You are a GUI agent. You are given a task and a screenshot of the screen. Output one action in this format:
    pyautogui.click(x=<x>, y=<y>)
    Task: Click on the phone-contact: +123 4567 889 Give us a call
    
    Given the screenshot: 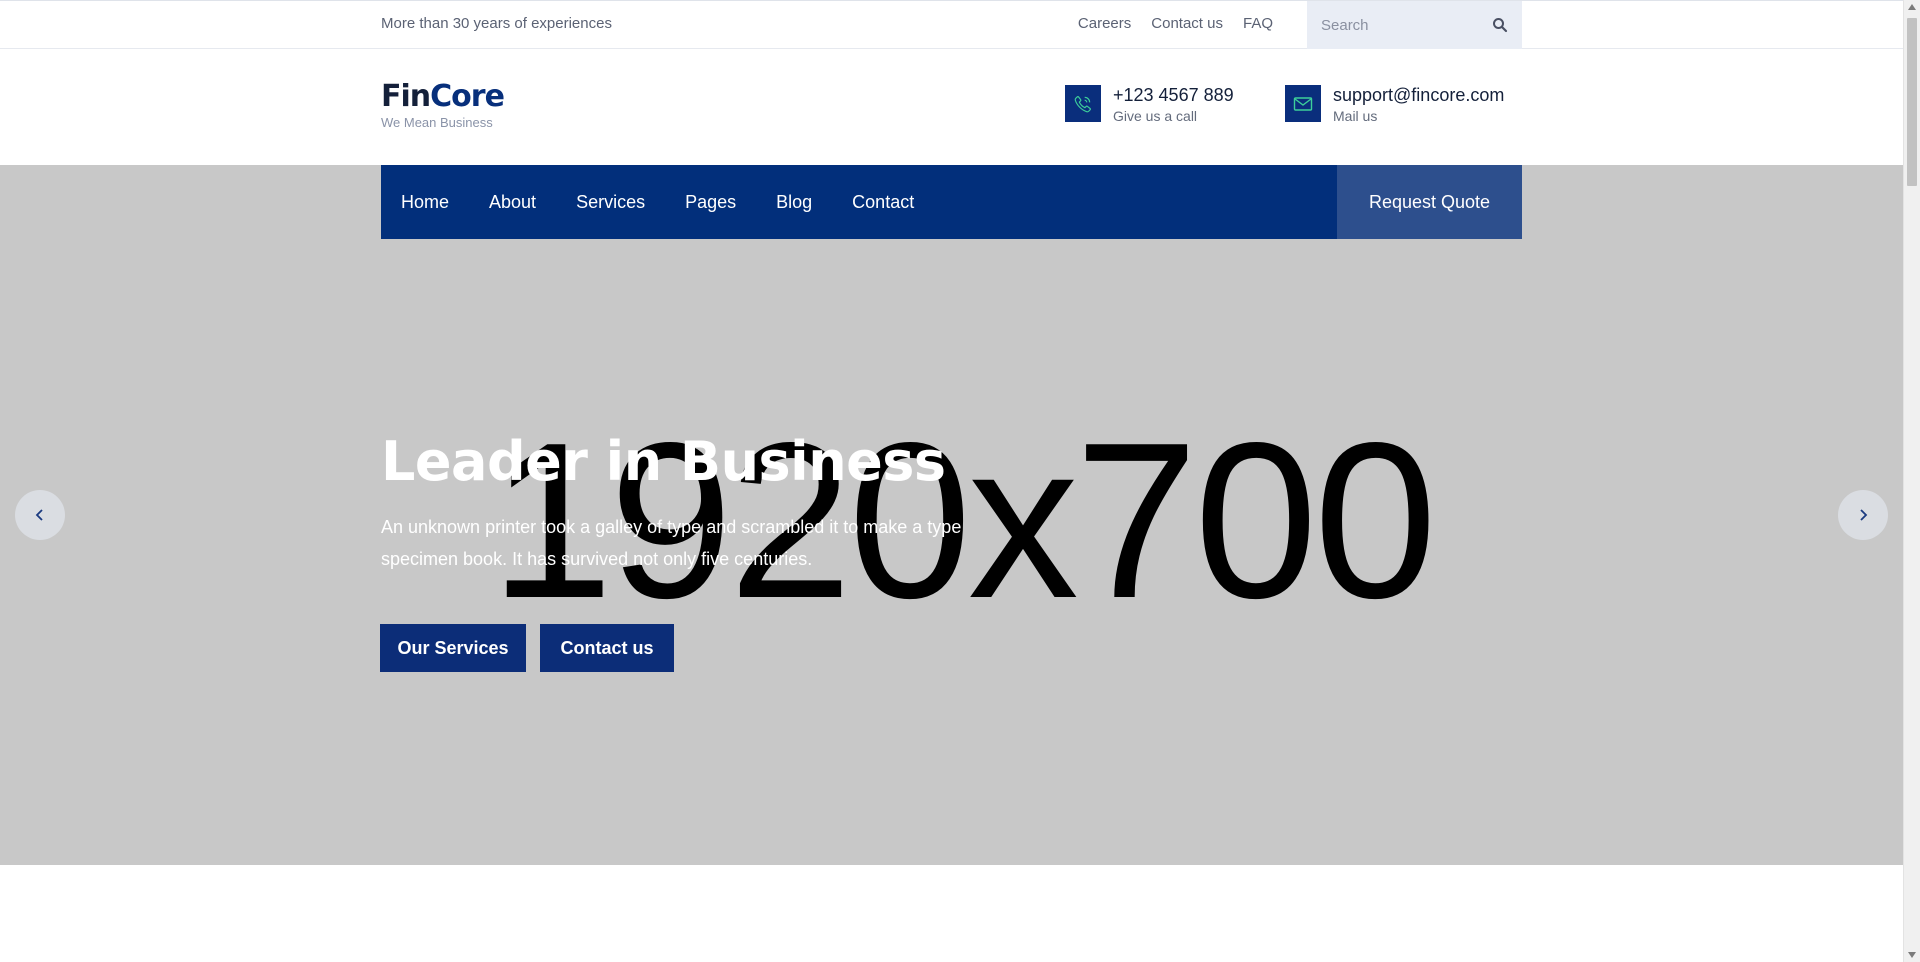 What is the action you would take?
    pyautogui.click(x=1149, y=104)
    